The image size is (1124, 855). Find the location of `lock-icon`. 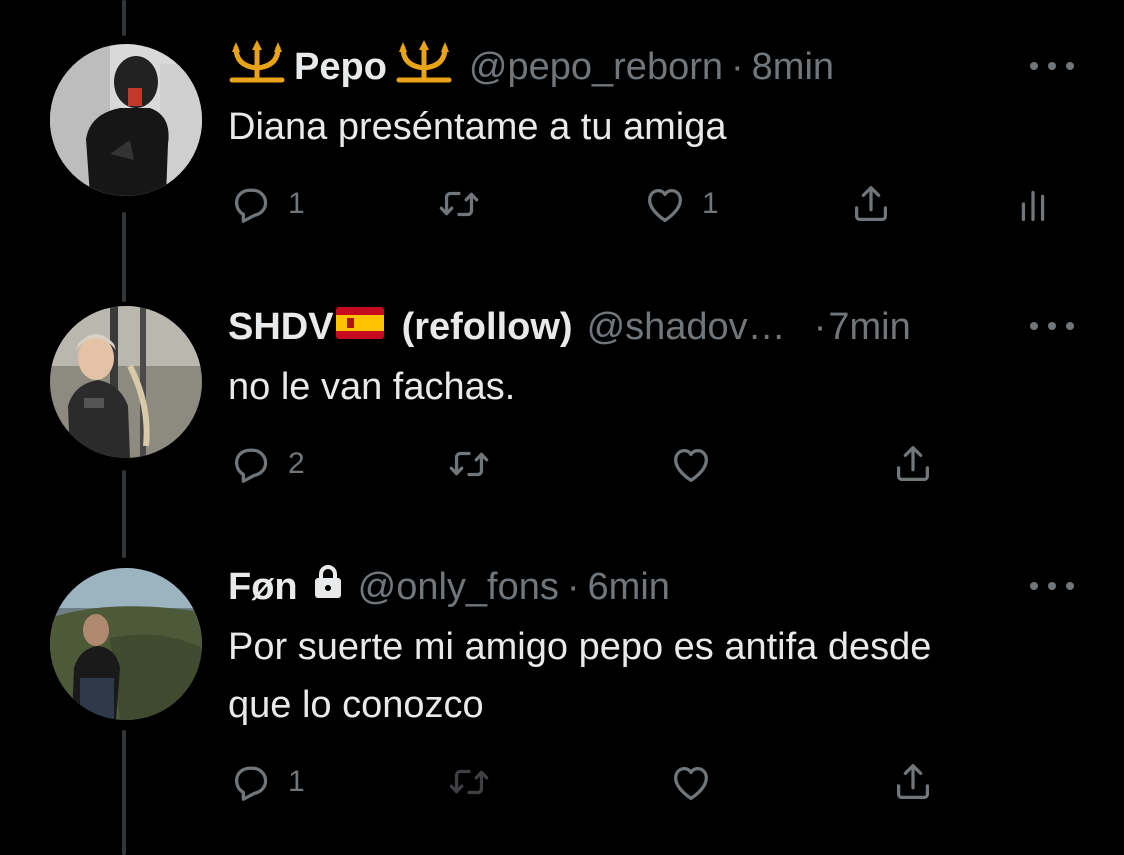

lock-icon is located at coordinates (328, 587).